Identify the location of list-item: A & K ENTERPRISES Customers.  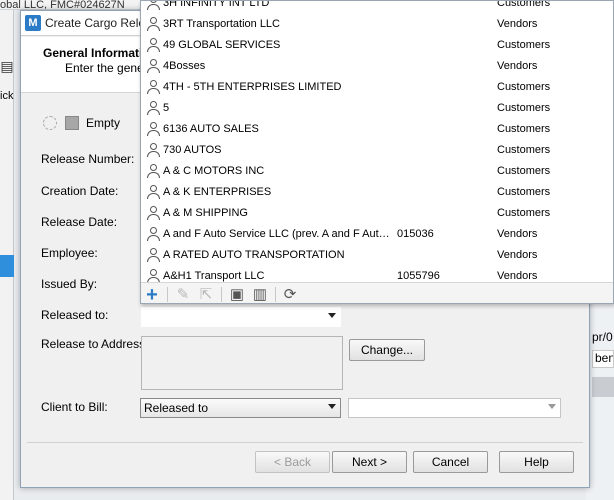
(377, 192).